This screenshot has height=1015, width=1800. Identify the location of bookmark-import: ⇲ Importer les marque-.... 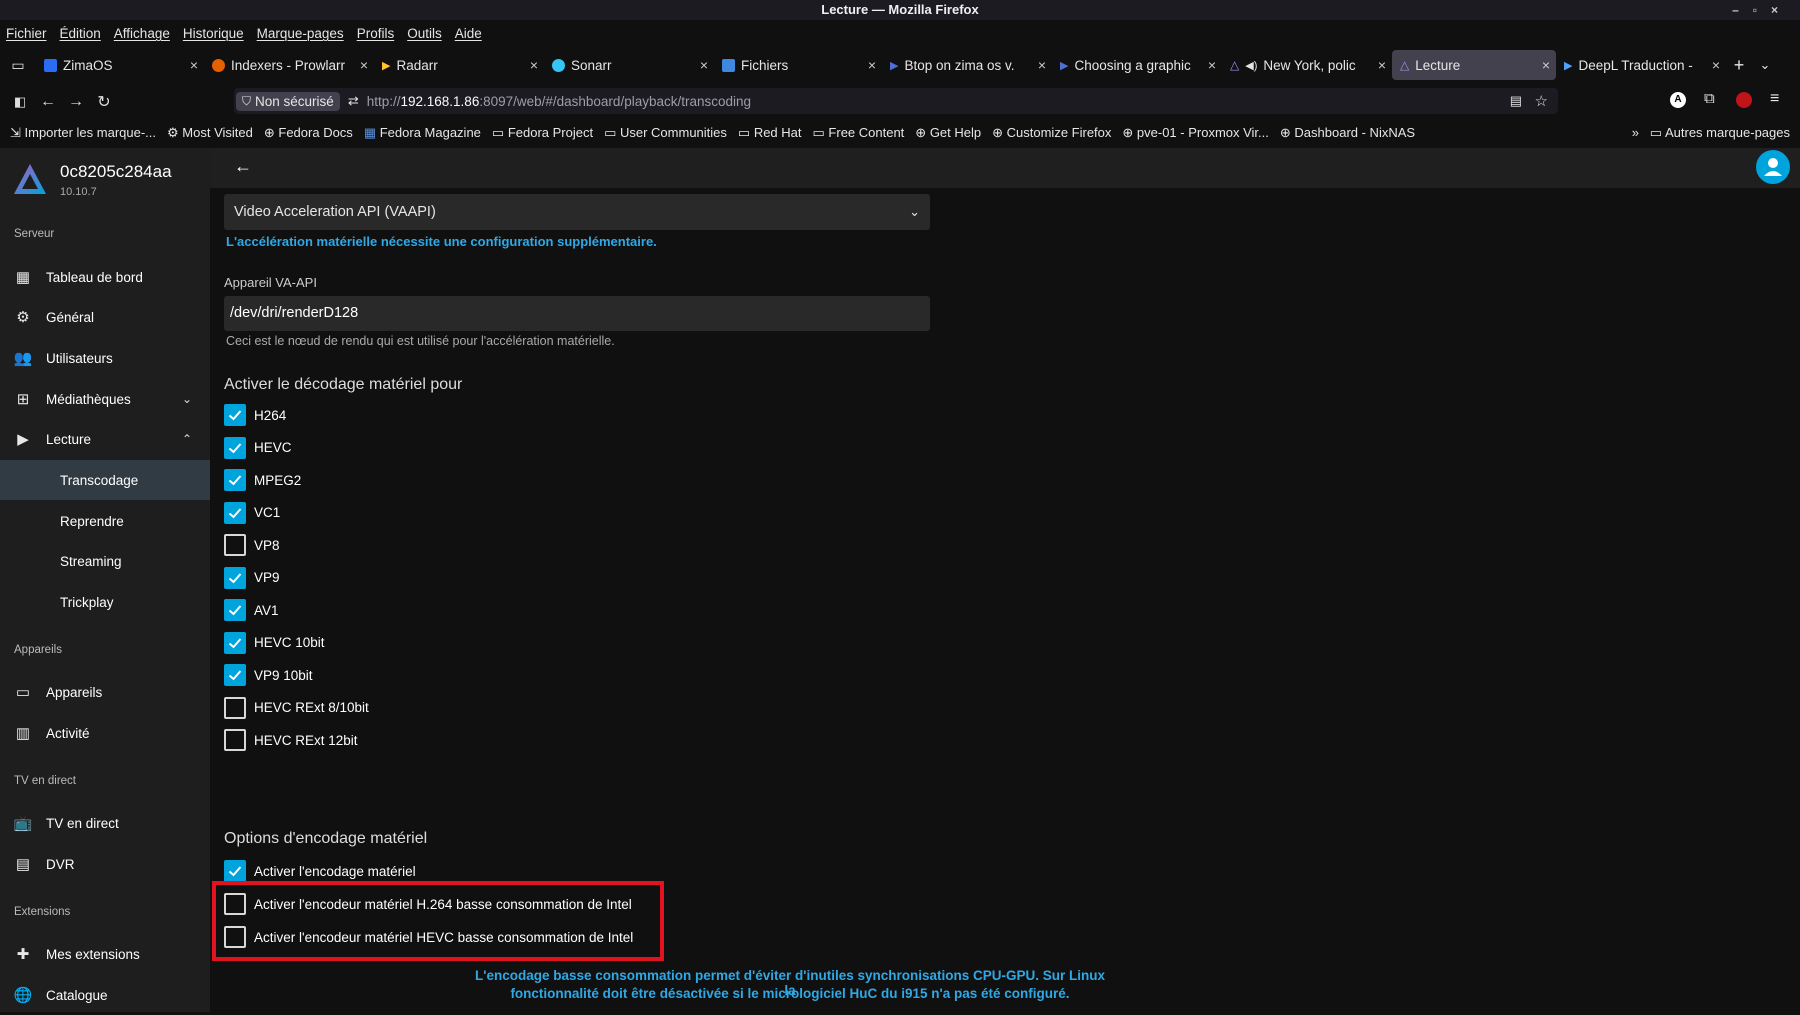
(83, 133).